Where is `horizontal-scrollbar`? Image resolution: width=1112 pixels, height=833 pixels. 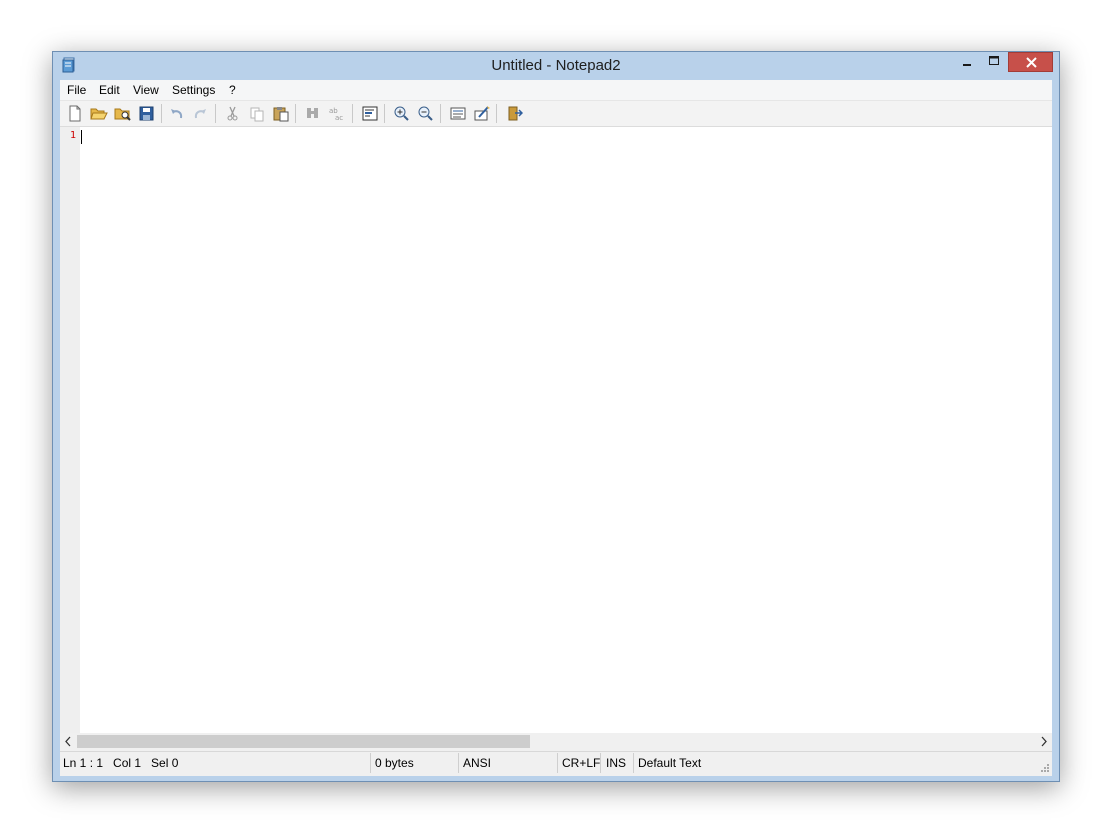 horizontal-scrollbar is located at coordinates (556, 741).